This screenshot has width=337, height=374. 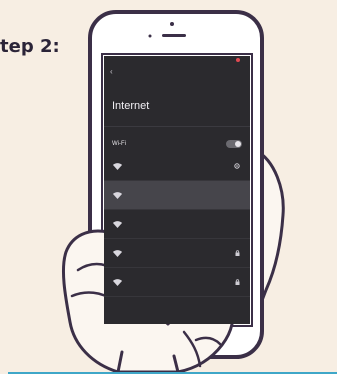 I want to click on phone-earpiece, so click(x=174, y=35).